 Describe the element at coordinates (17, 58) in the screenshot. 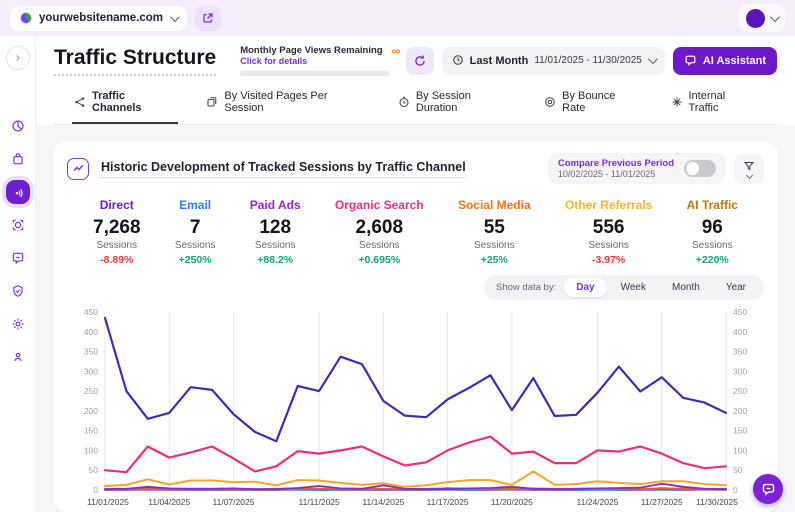

I see `sidebar-collapse-button` at that location.